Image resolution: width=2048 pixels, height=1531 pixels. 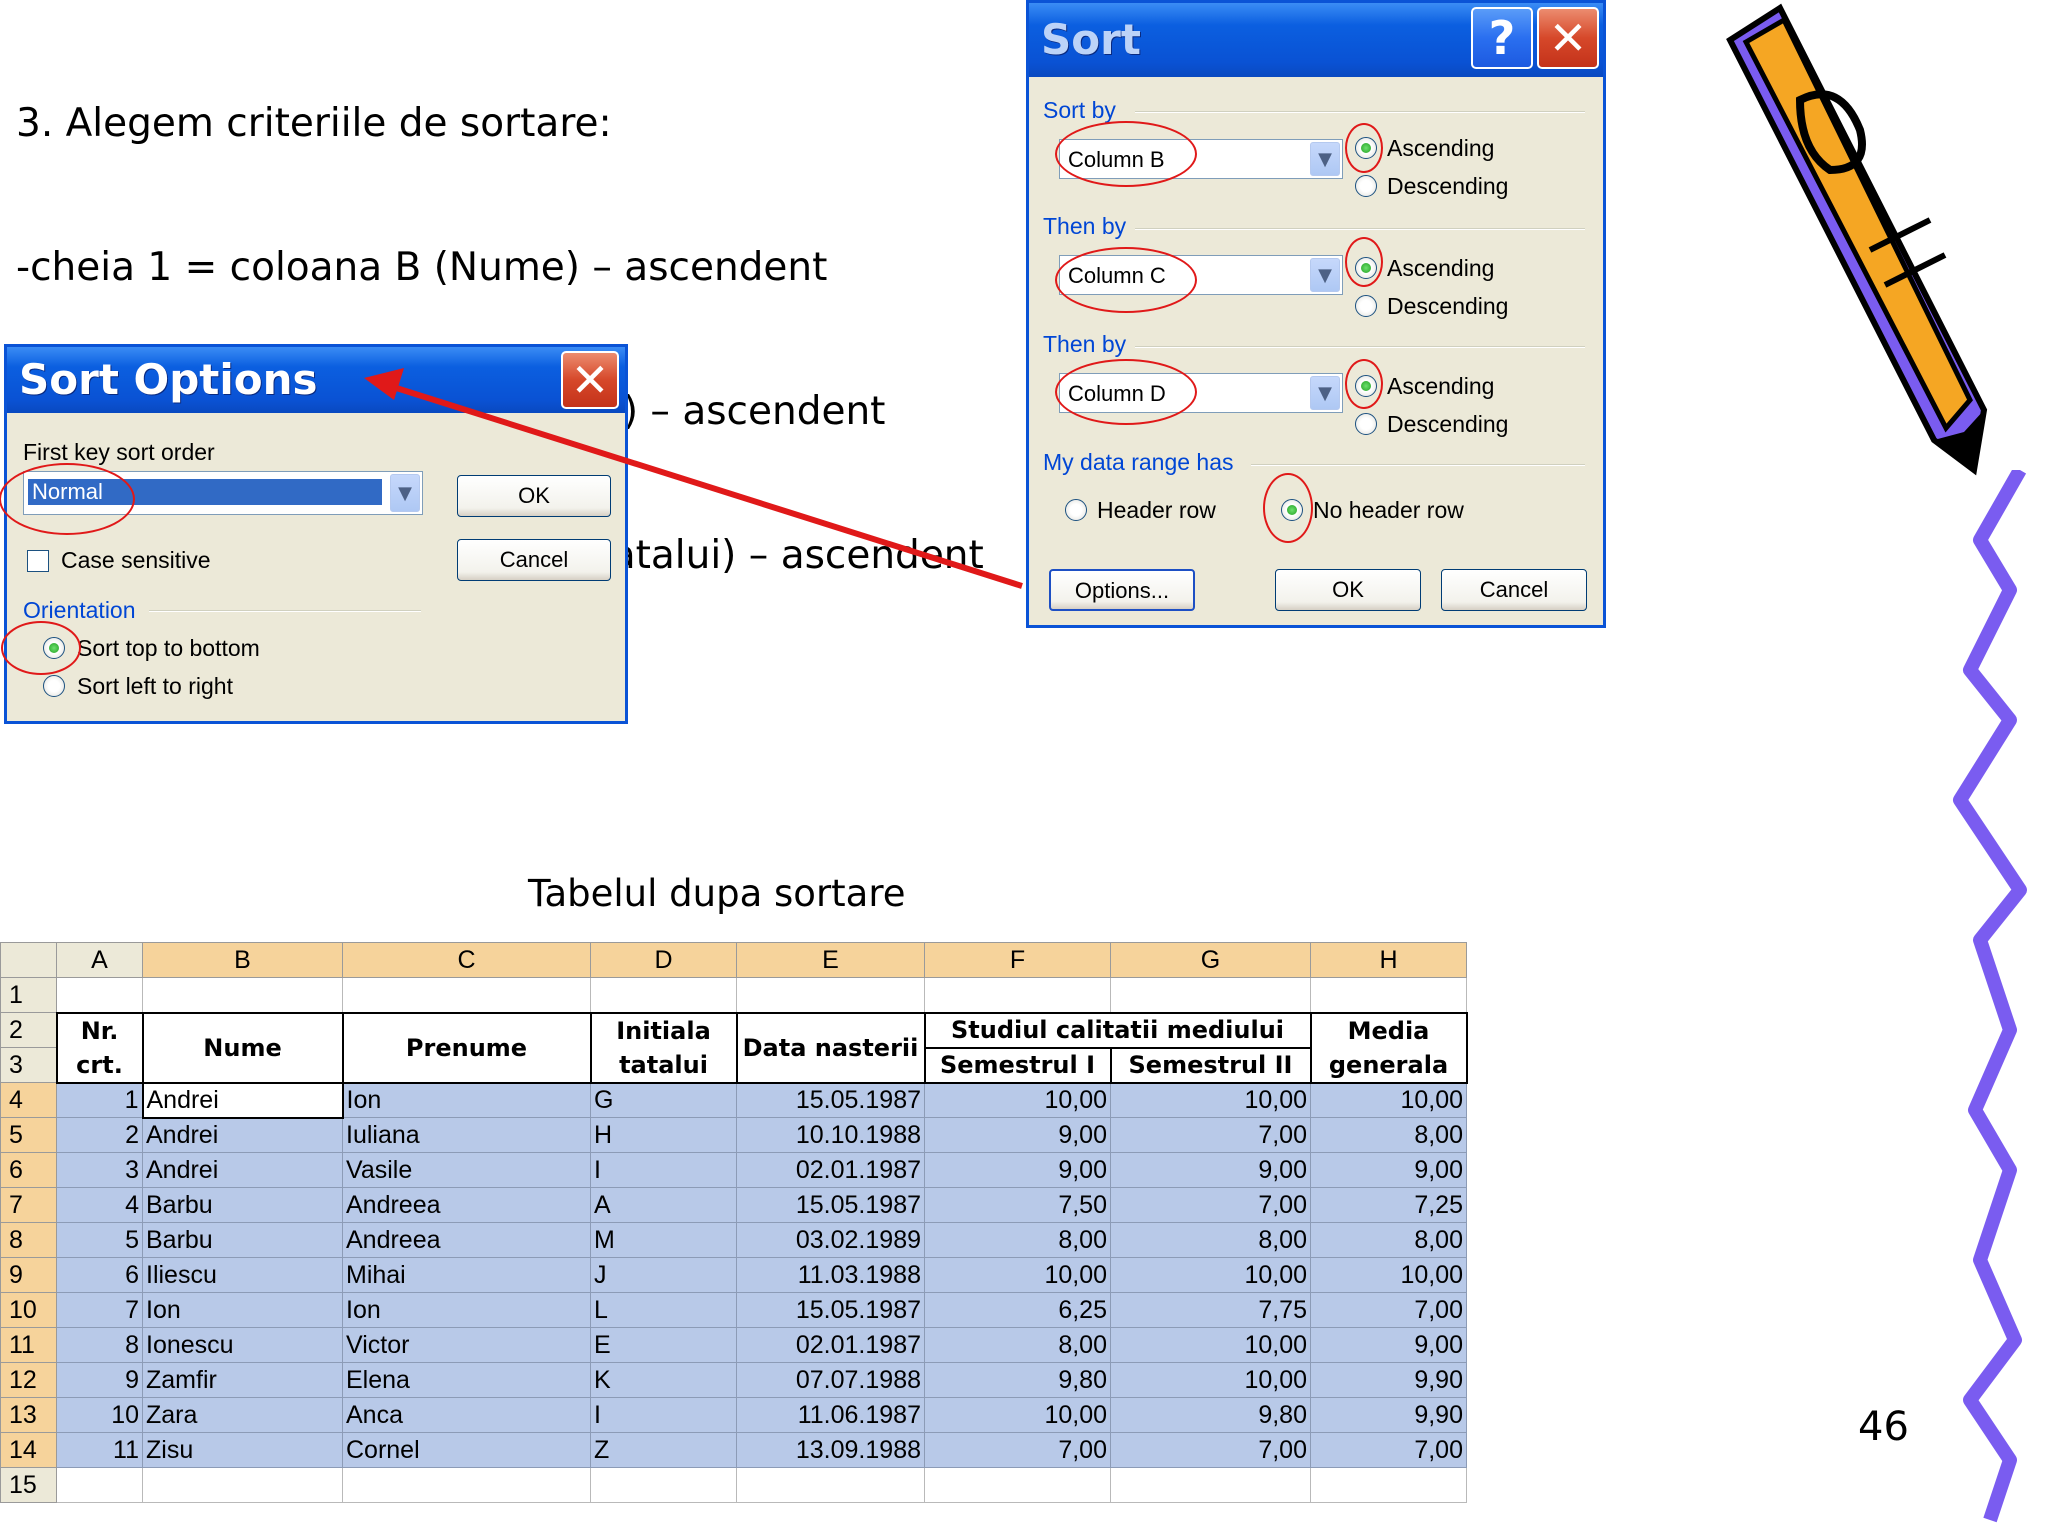 What do you see at coordinates (830, 1275) in the screenshot?
I see `cell-data-nasterii: 11.03.1988` at bounding box center [830, 1275].